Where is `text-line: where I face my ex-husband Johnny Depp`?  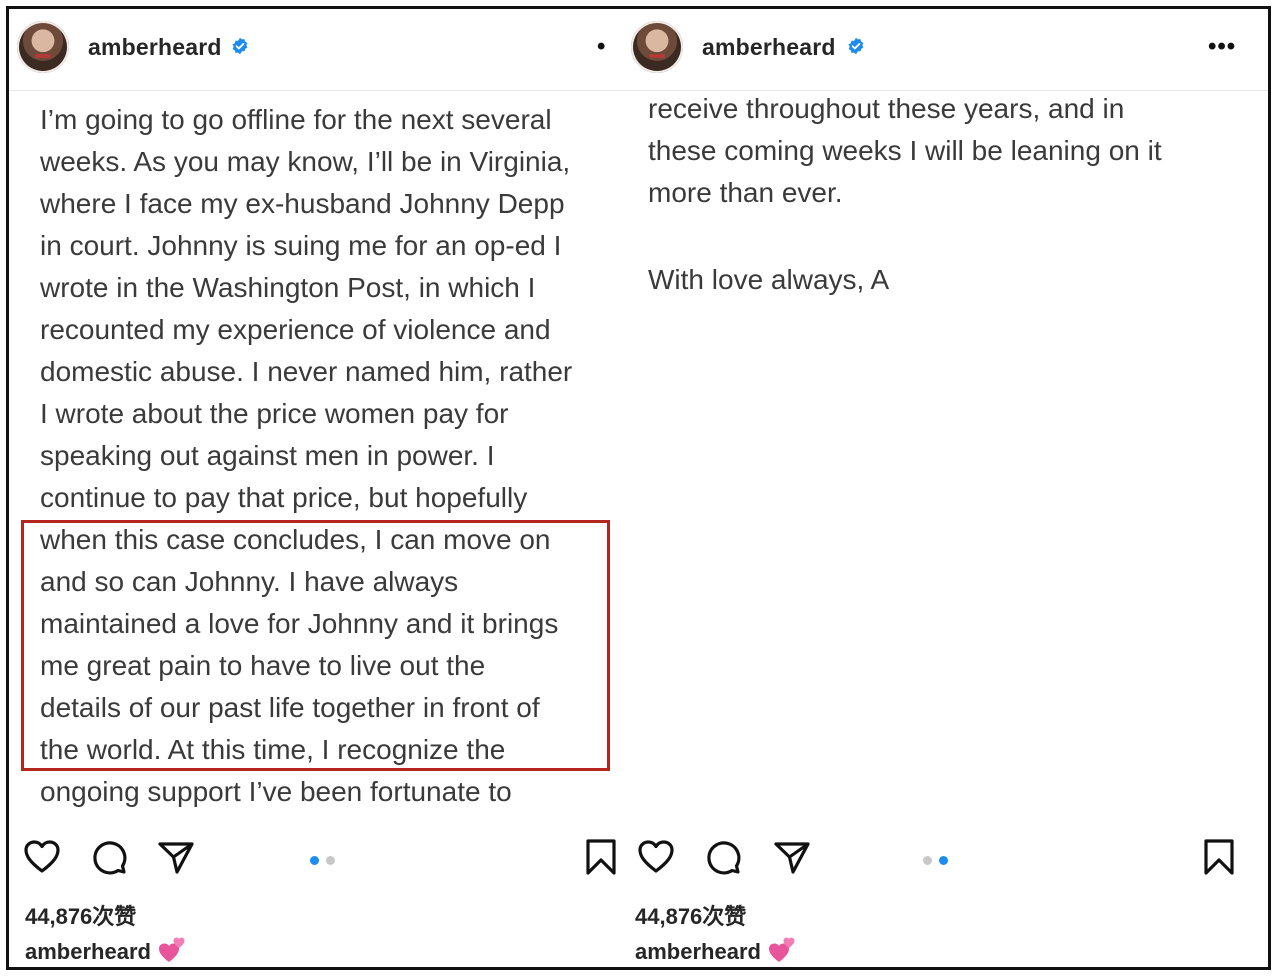 text-line: where I face my ex-husband Johnny Depp is located at coordinates (302, 203).